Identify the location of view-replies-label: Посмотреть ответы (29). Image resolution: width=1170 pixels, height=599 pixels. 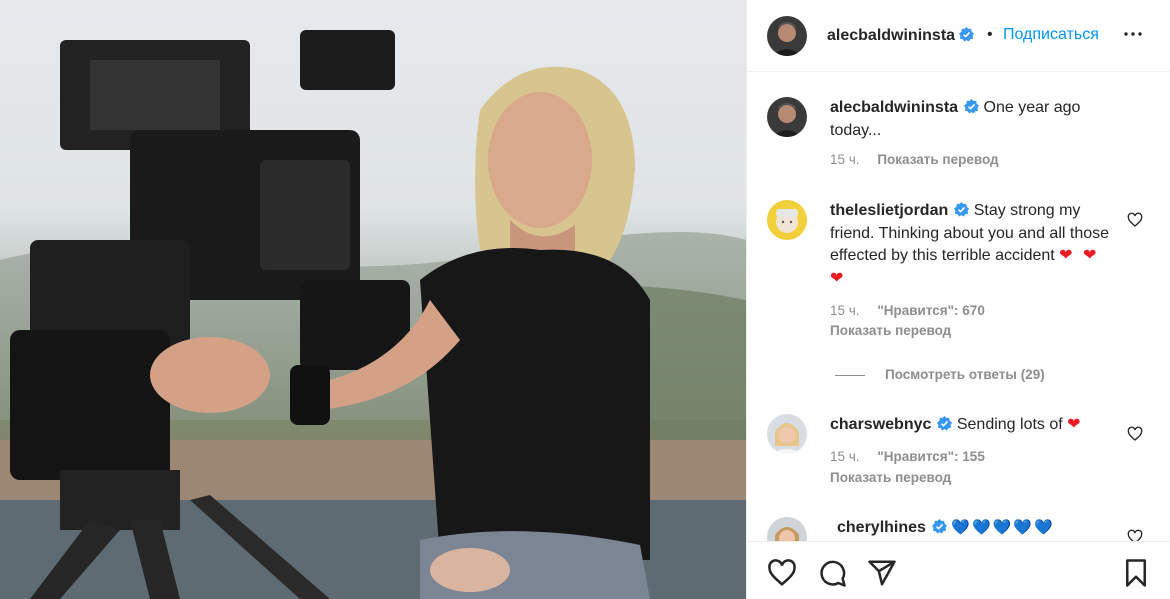
(965, 374).